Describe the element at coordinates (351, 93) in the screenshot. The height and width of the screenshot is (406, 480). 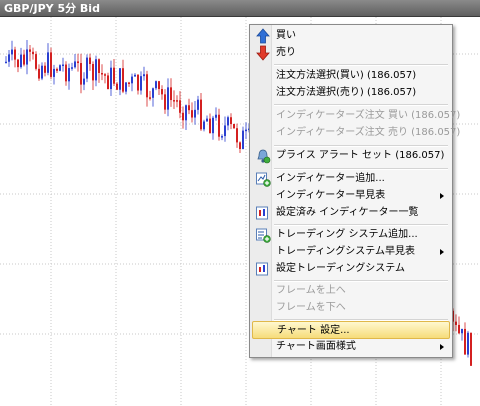
I see `menu-item-order-sell: 注文方法選択(売り) (186.057)` at that location.